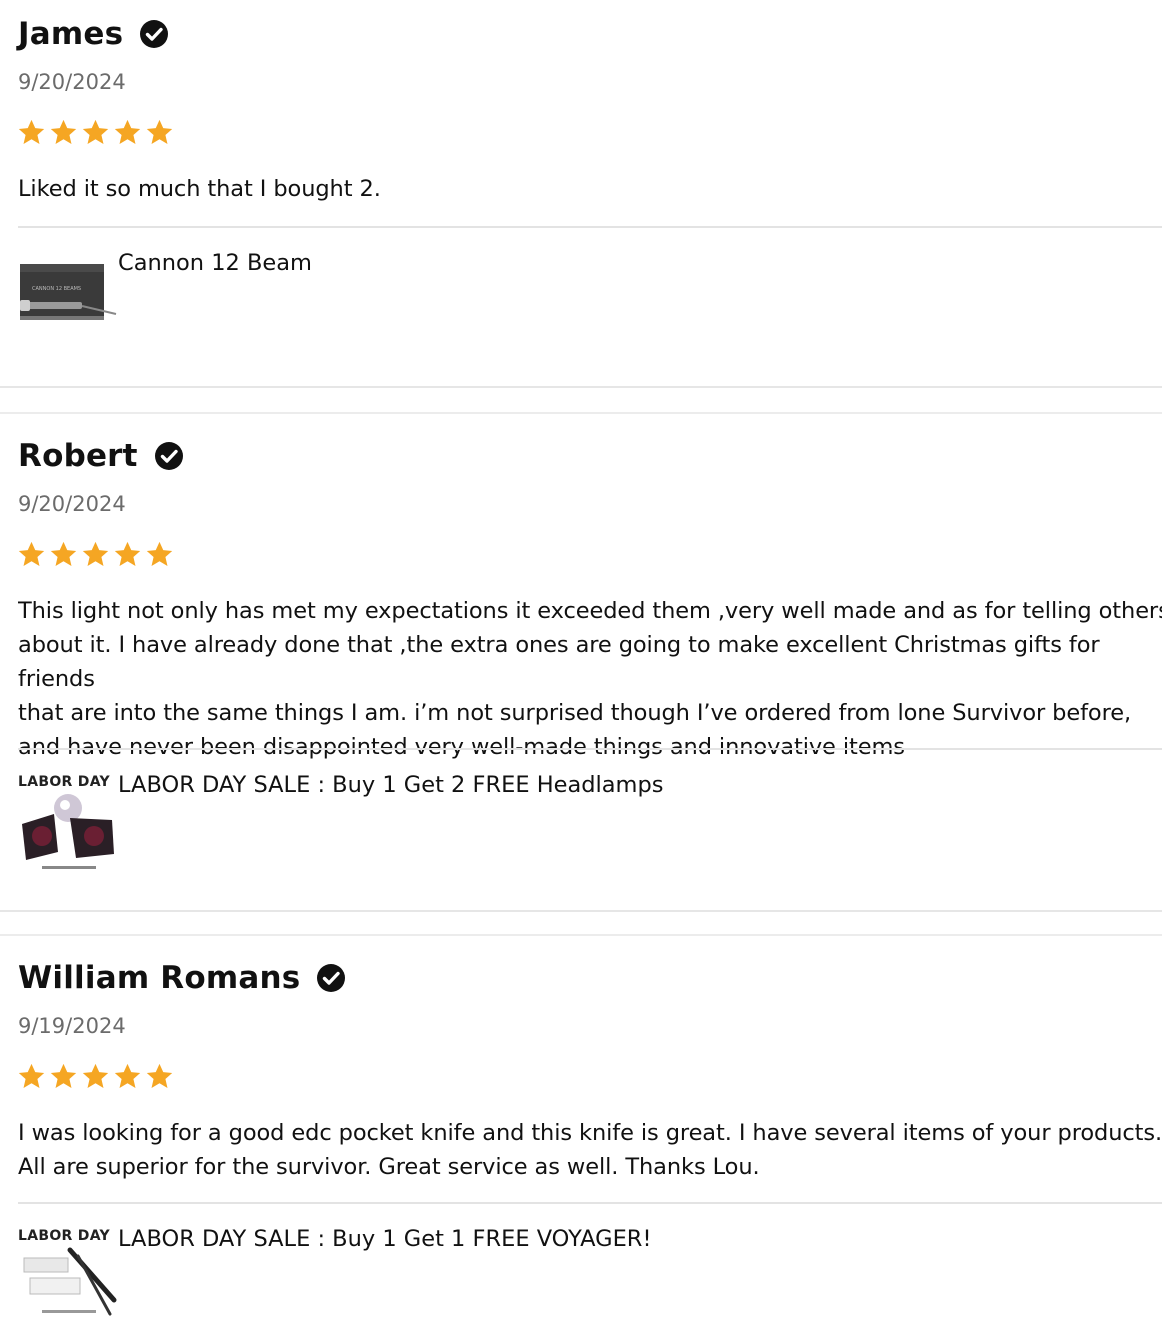  I want to click on headlamp-thumbnail-icon, so click(68, 831).